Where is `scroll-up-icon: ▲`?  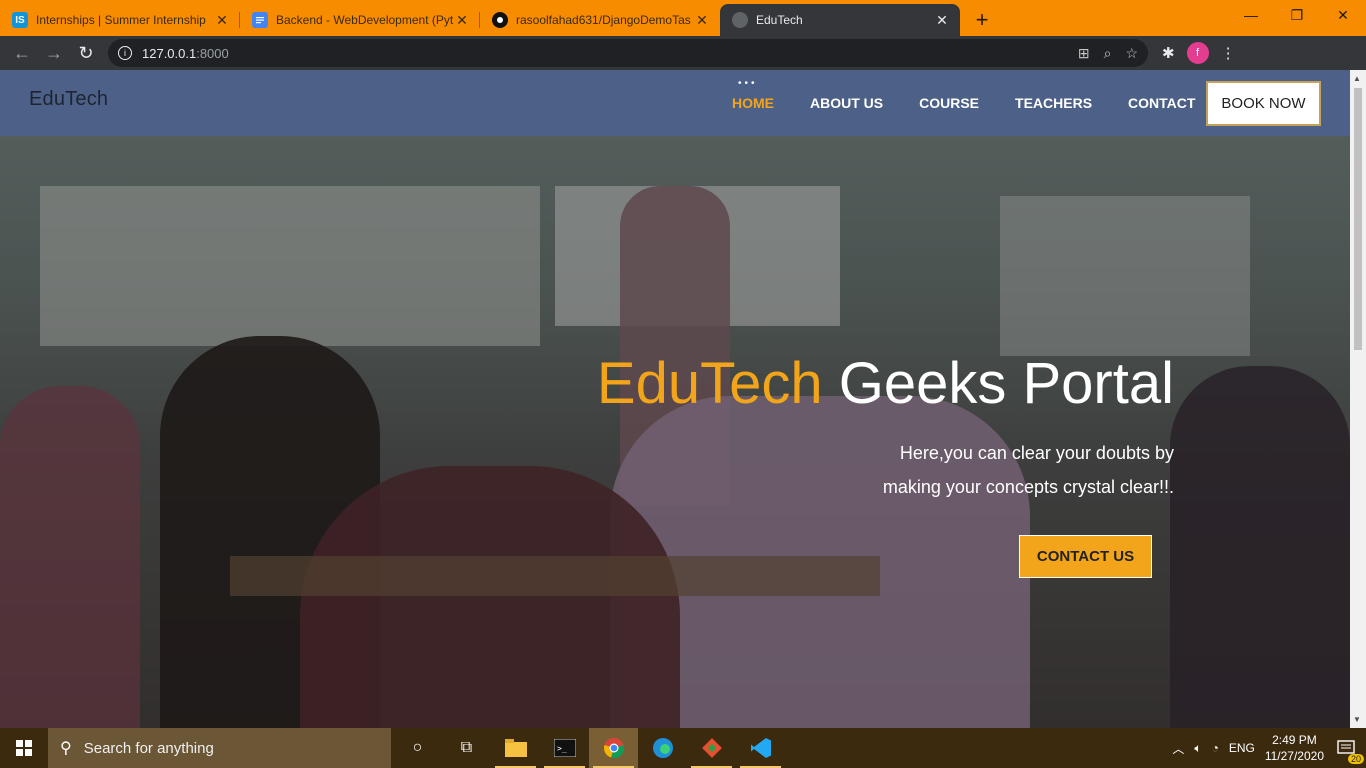 scroll-up-icon: ▲ is located at coordinates (1357, 78).